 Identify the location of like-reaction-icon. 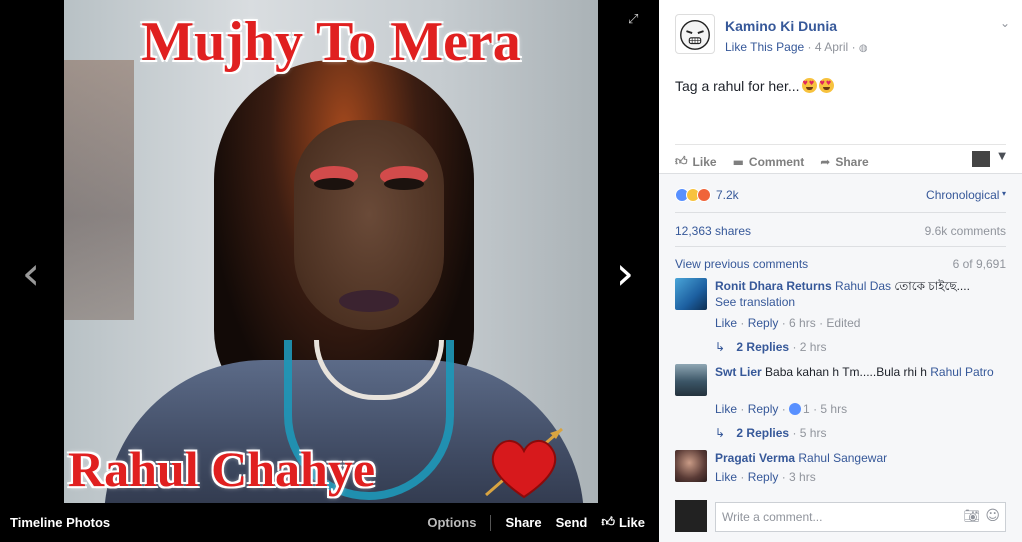
(795, 409).